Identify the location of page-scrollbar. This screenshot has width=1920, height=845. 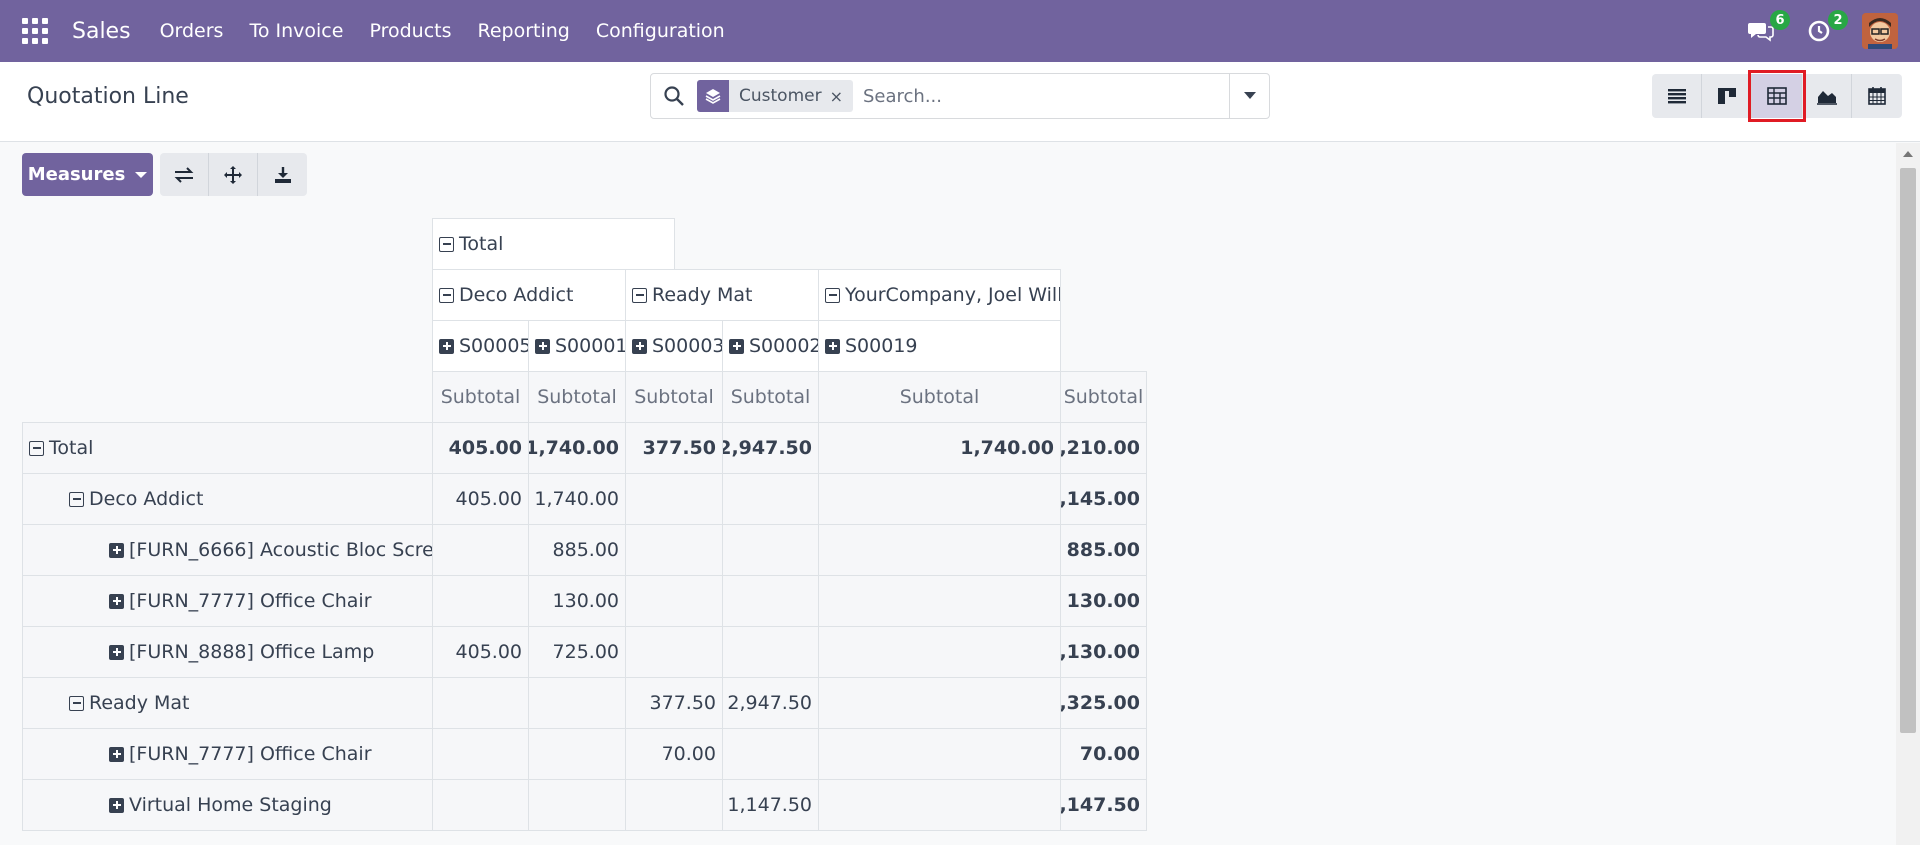
(1908, 494).